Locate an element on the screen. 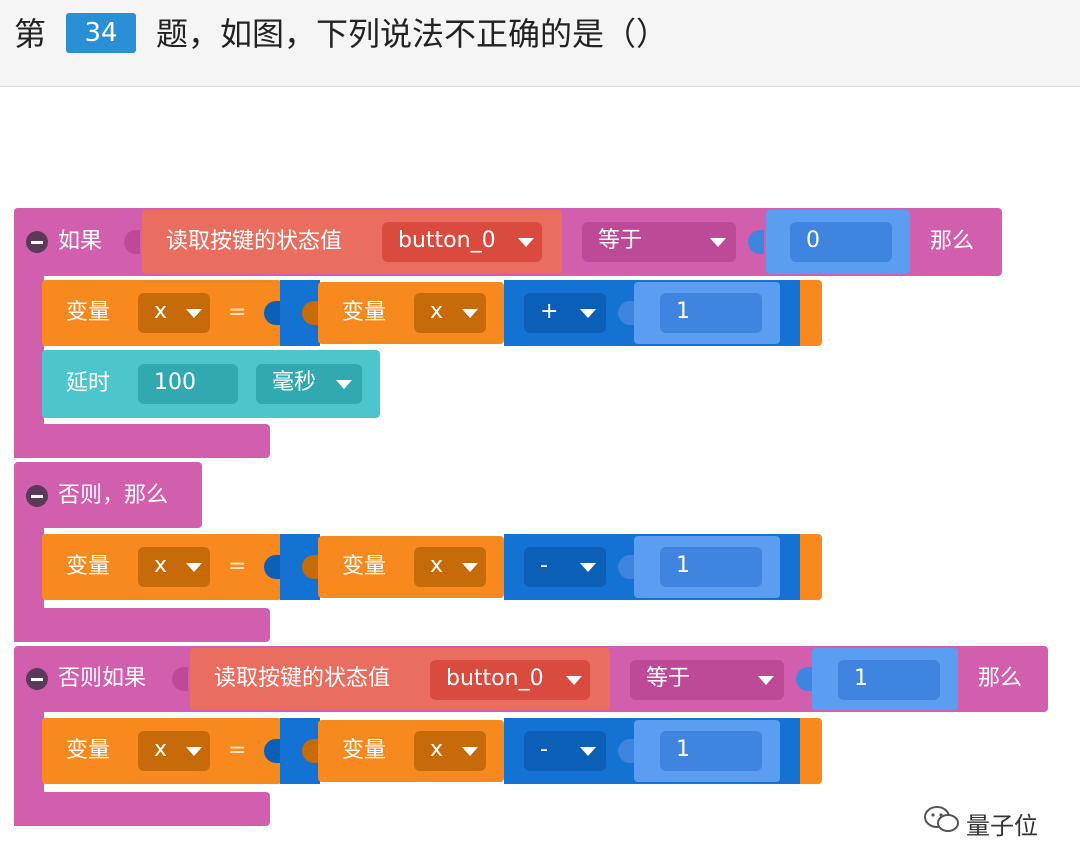 The image size is (1080, 866). delay-unit-dropdown: 毫秒 is located at coordinates (309, 384).